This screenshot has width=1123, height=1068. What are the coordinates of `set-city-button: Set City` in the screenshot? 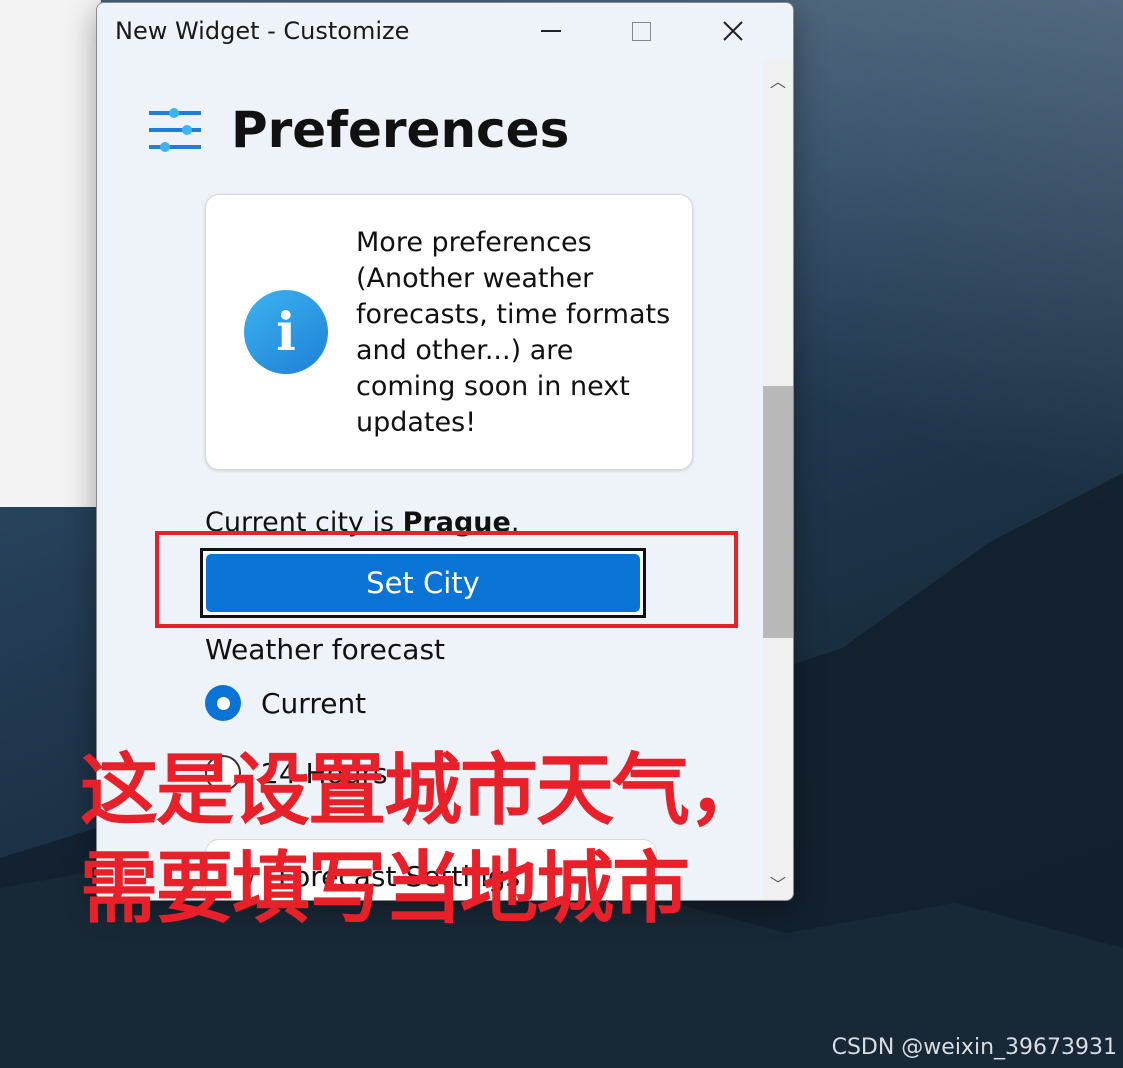 It's located at (423, 583).